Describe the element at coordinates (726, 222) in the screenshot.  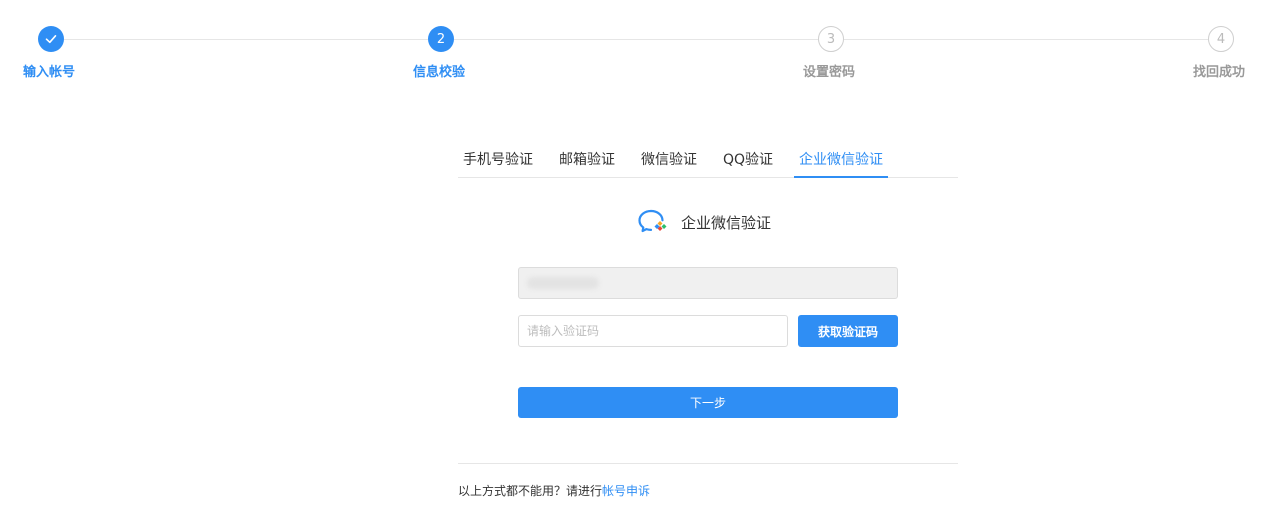
I see `section-title: 企业微信验证` at that location.